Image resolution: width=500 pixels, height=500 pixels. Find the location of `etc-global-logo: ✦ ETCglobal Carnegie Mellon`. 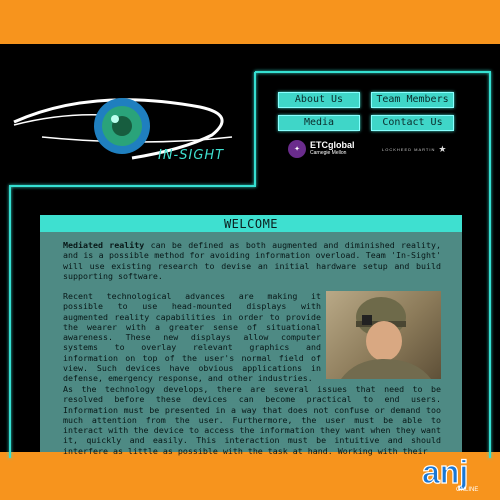

etc-global-logo: ✦ ETCglobal Carnegie Mellon is located at coordinates (321, 149).